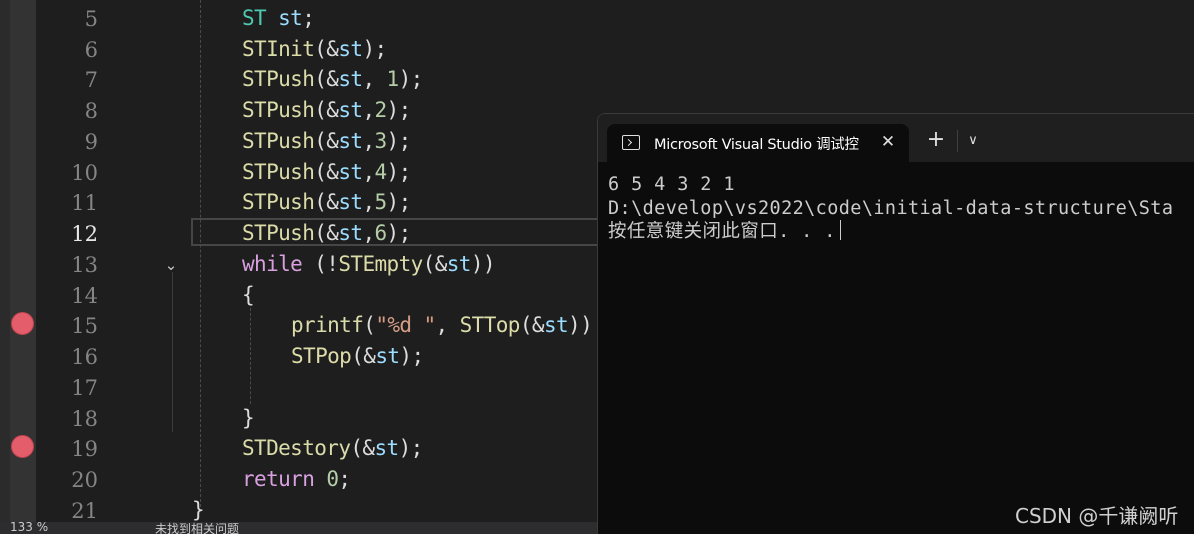  Describe the element at coordinates (91, 111) in the screenshot. I see `line-number: 8` at that location.